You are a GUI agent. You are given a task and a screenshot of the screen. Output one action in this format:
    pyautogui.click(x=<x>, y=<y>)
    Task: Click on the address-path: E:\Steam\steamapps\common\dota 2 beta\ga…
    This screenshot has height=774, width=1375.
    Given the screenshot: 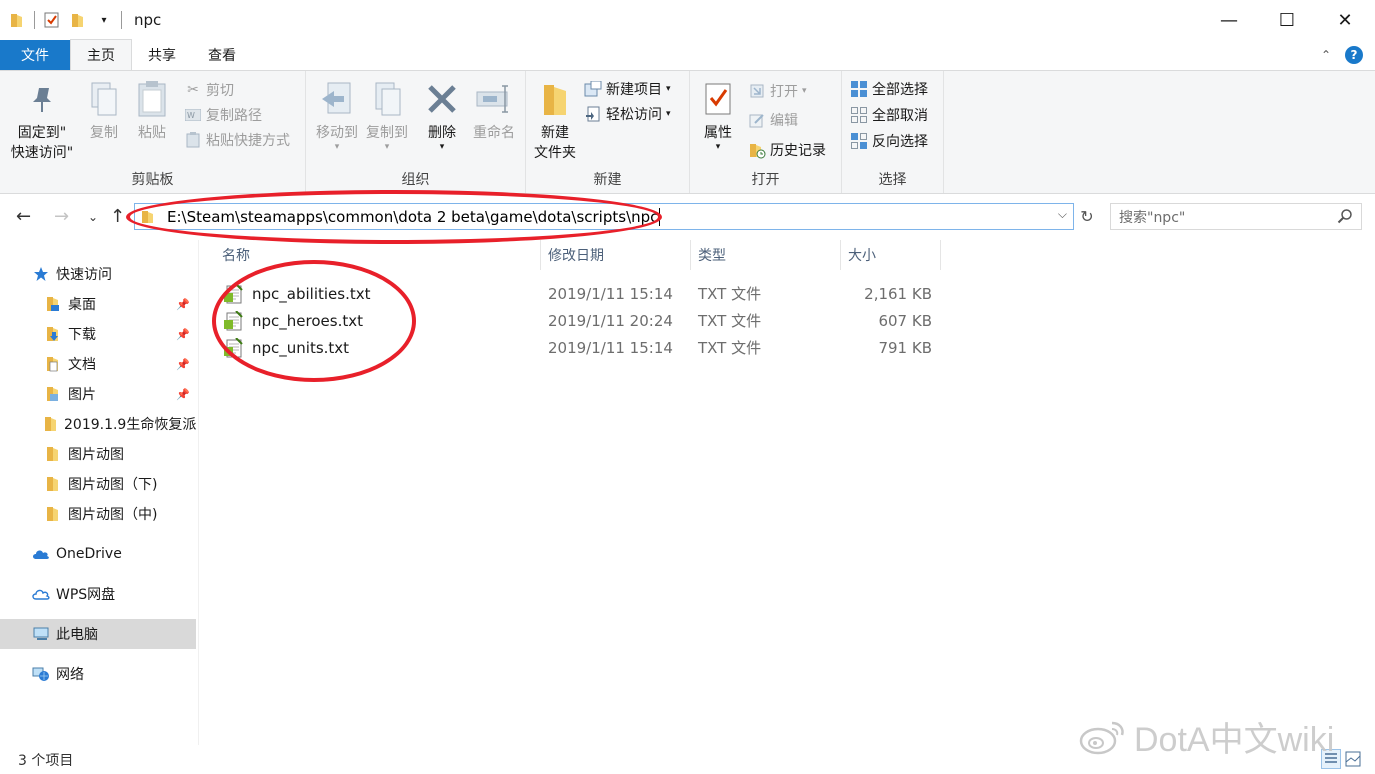 What is the action you would take?
    pyautogui.click(x=412, y=217)
    